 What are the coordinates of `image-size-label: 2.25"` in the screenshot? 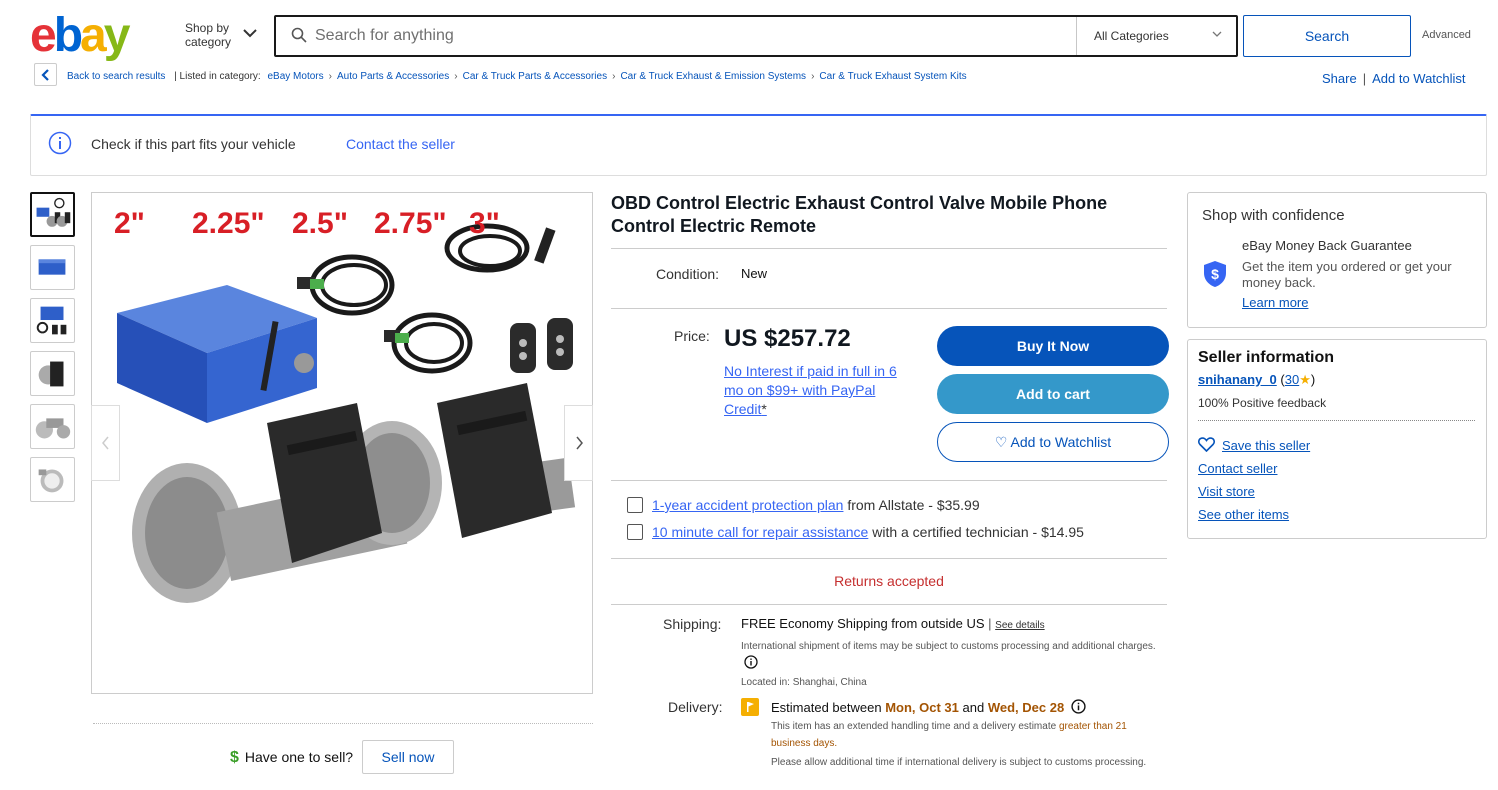 It's located at (228, 223).